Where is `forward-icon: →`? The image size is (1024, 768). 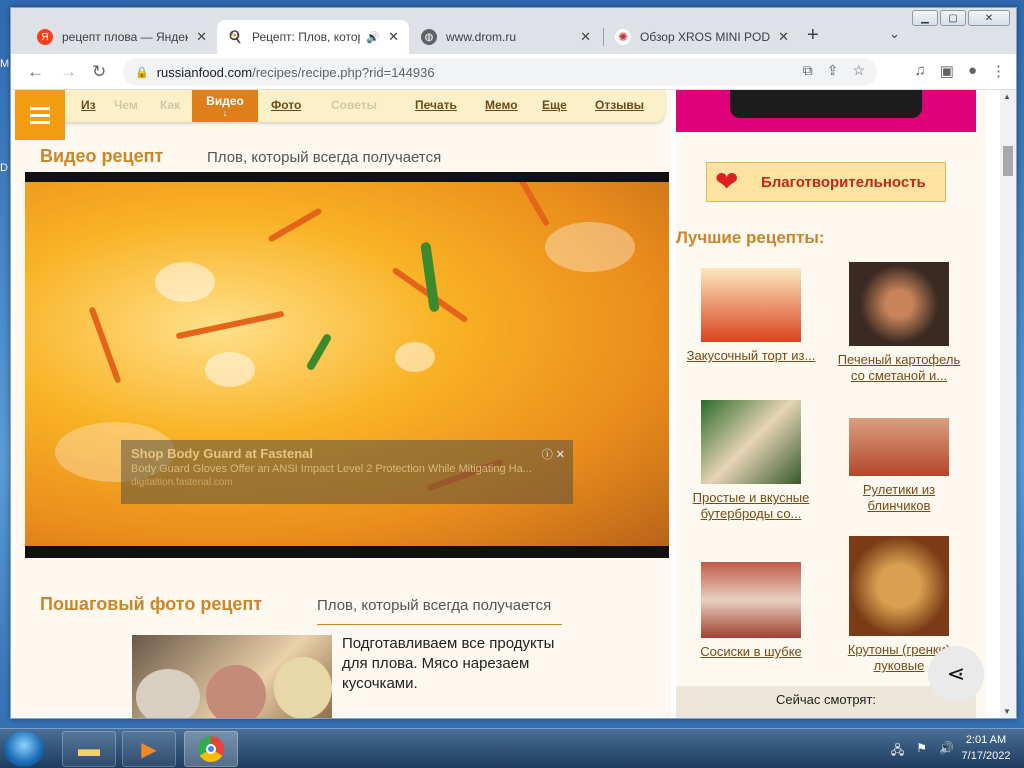 forward-icon: → is located at coordinates (68, 72).